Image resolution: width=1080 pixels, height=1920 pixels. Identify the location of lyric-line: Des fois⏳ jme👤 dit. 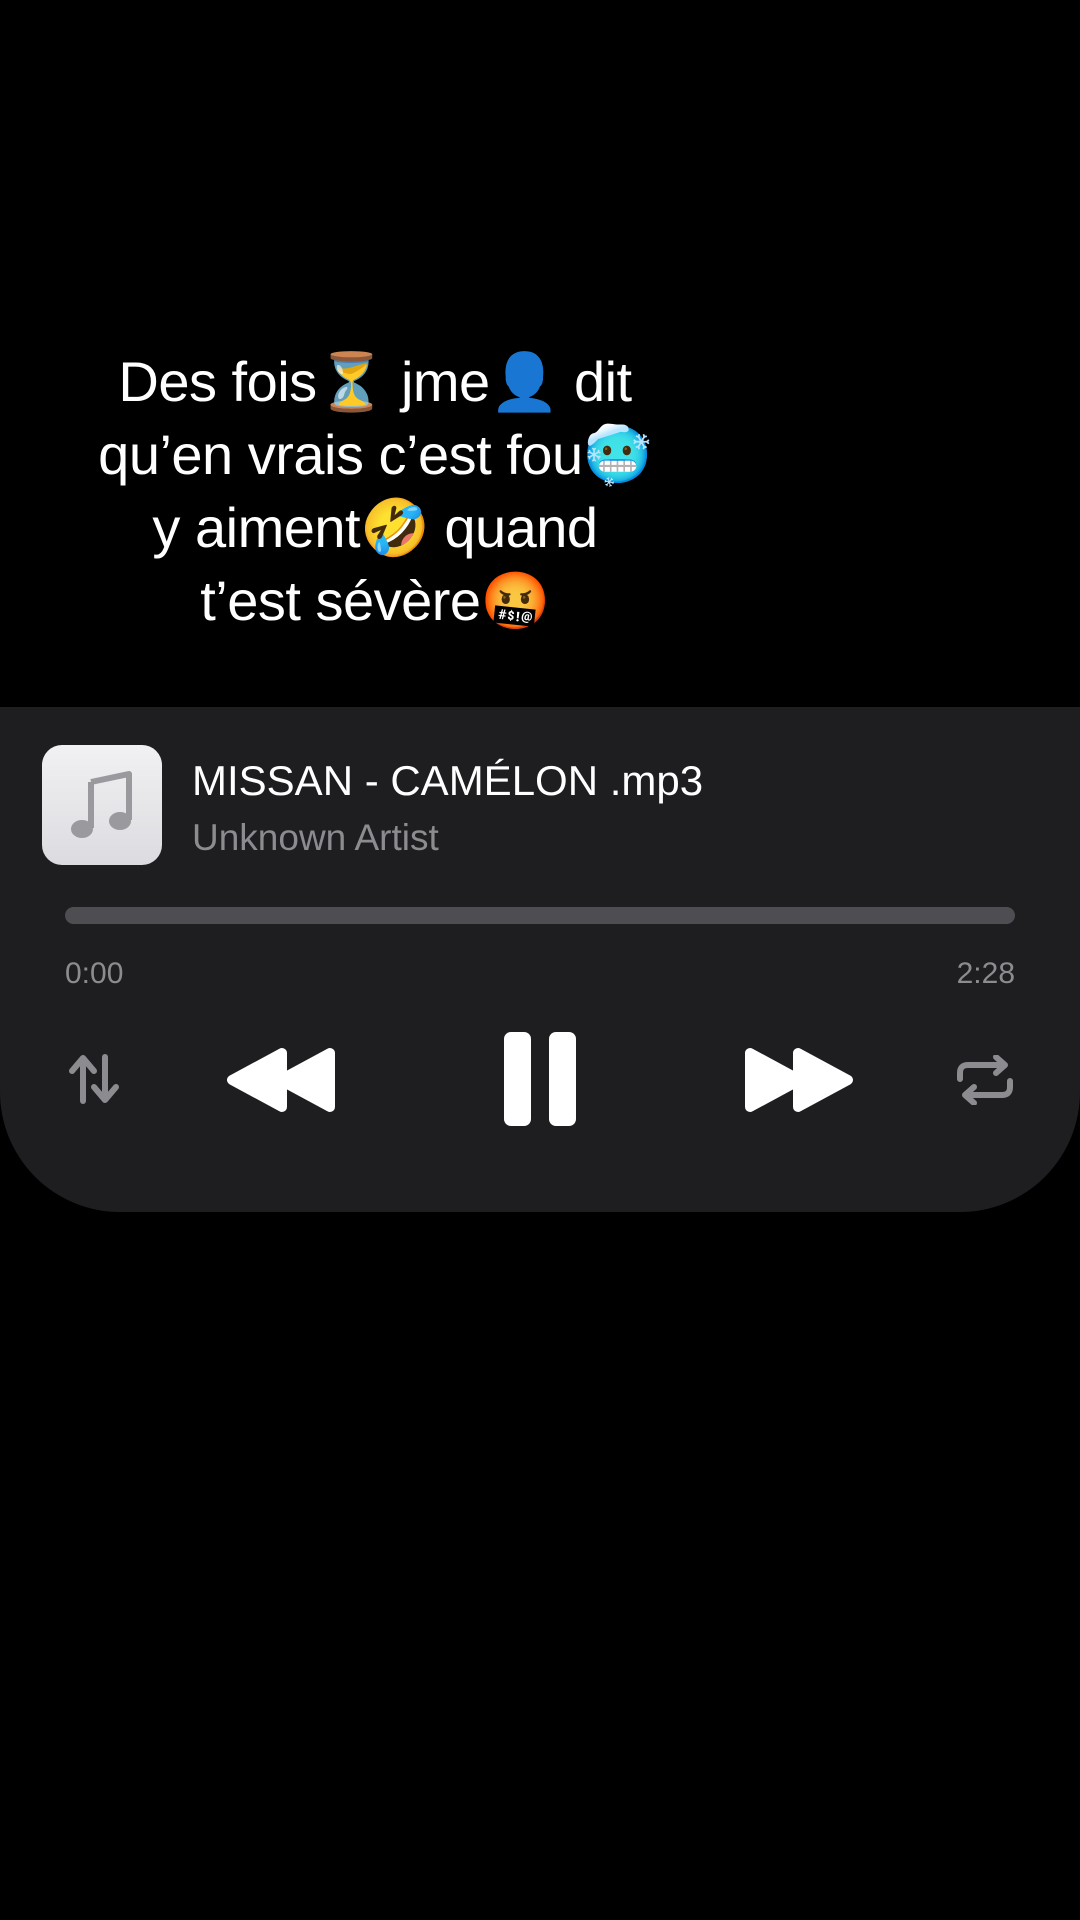
(375, 381).